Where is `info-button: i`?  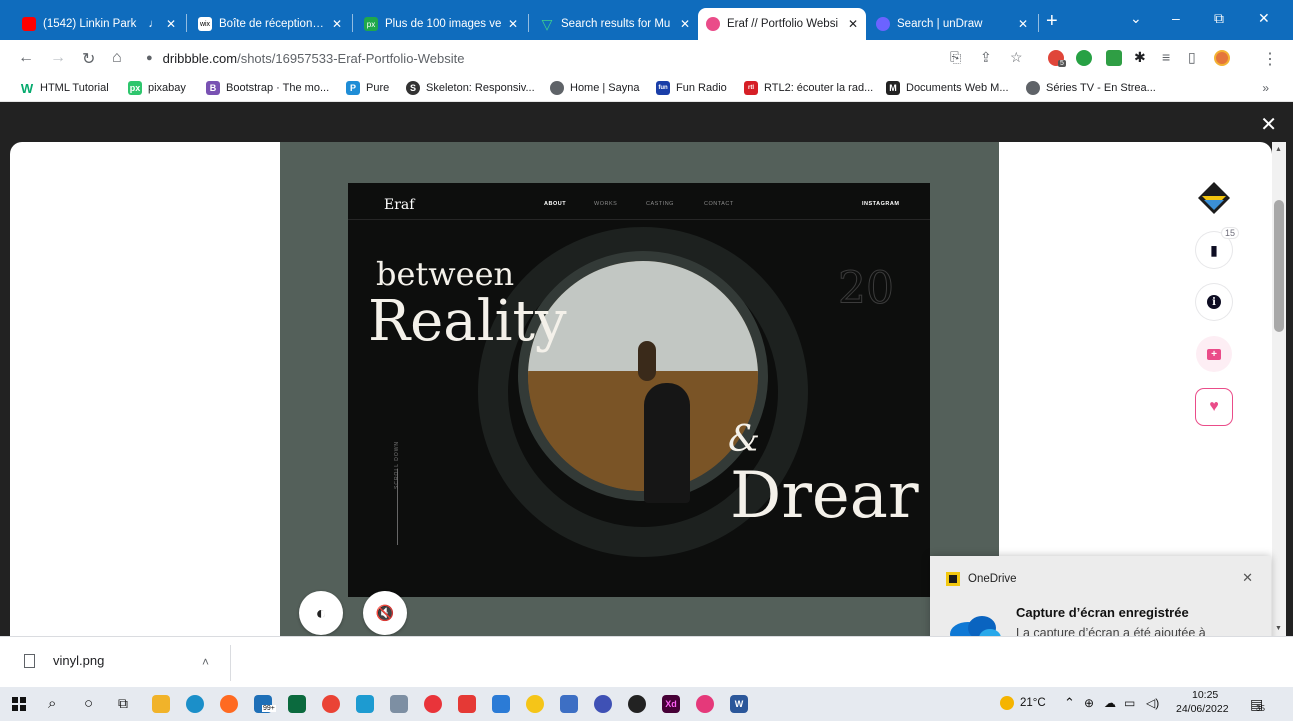
info-button: i is located at coordinates (1214, 302).